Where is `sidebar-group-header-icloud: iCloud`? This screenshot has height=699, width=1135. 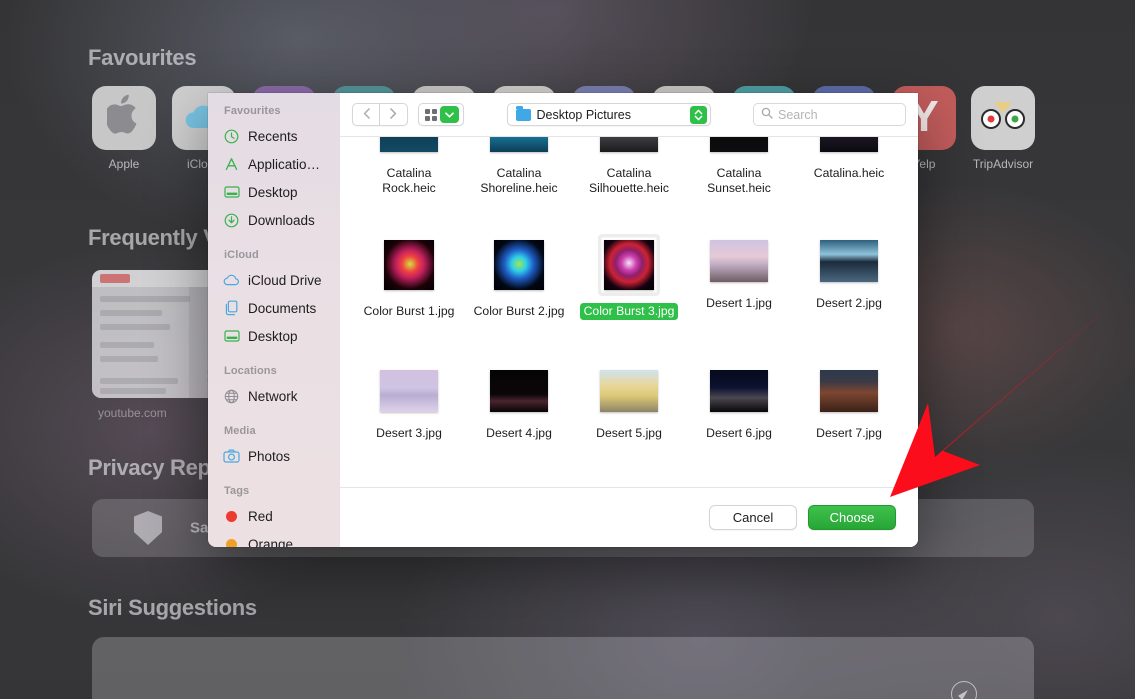
sidebar-group-header-icloud: iCloud is located at coordinates (241, 255).